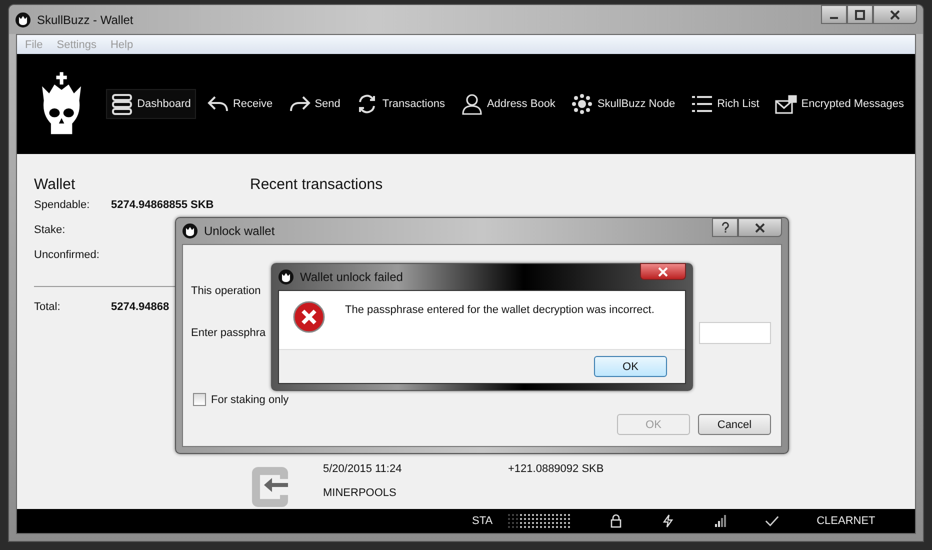 The image size is (932, 550). Describe the element at coordinates (538, 521) in the screenshot. I see `sync-progress-icon` at that location.